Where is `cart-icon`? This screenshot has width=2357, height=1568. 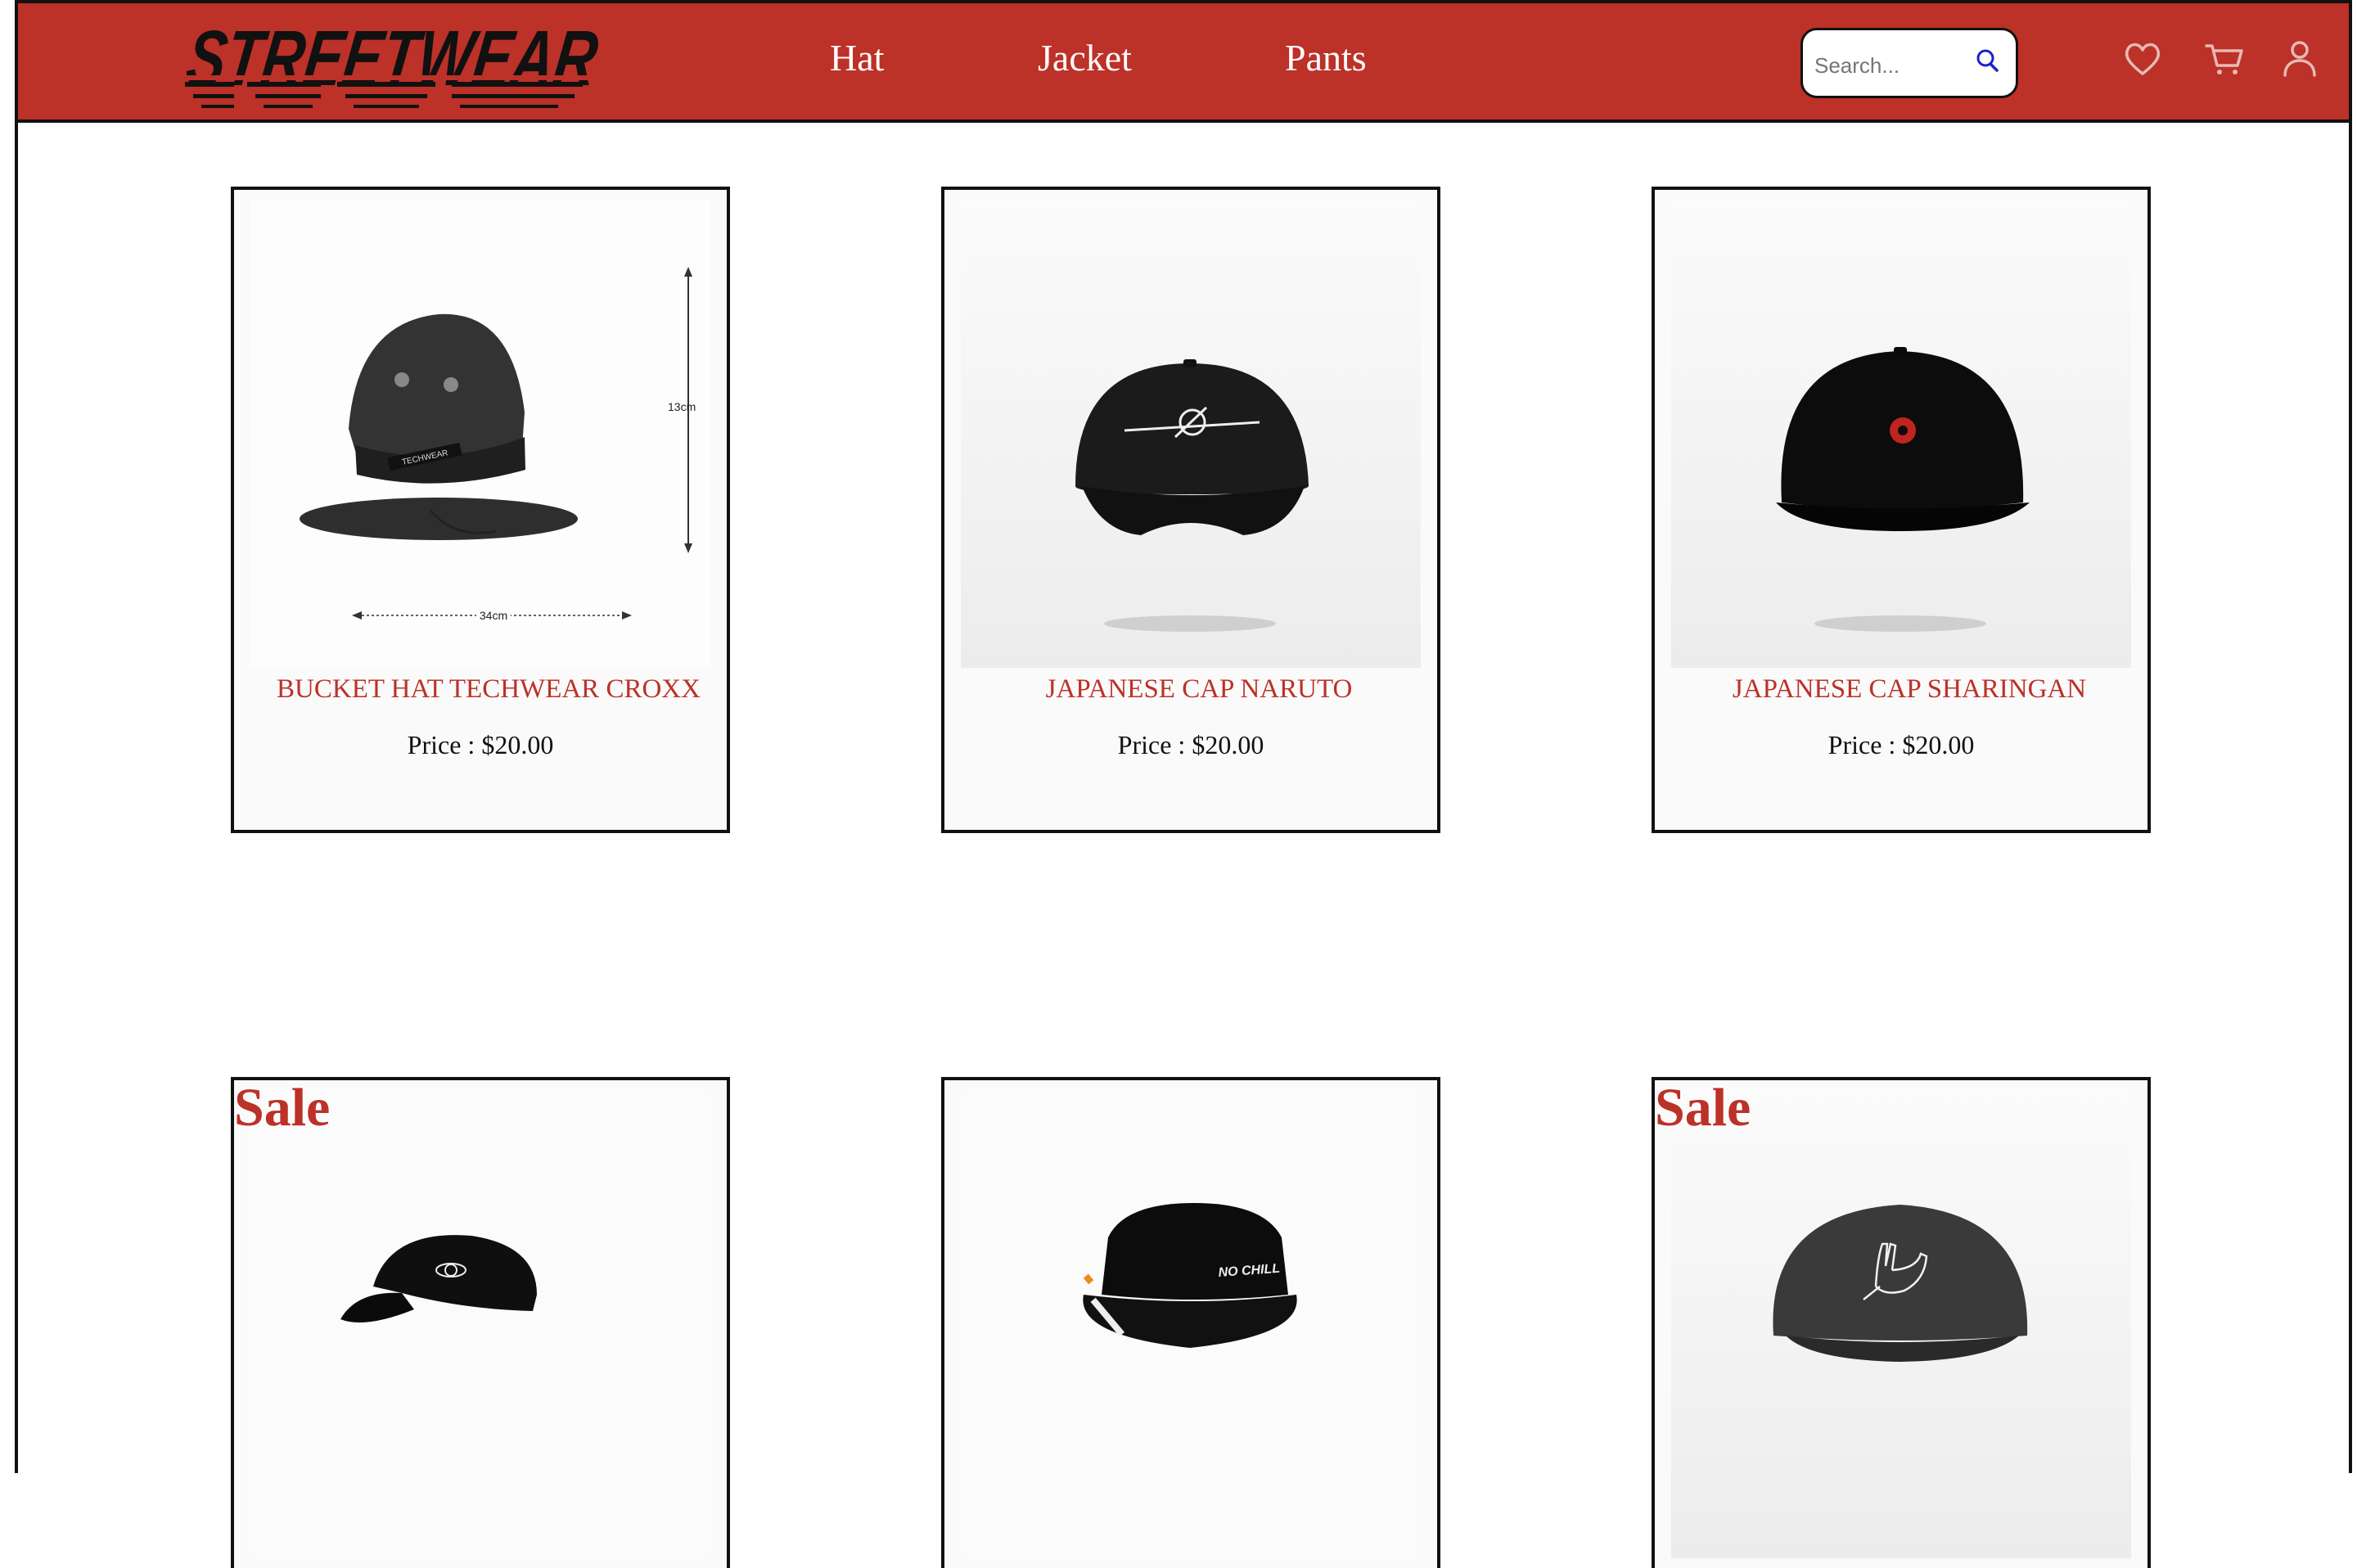 cart-icon is located at coordinates (2224, 59).